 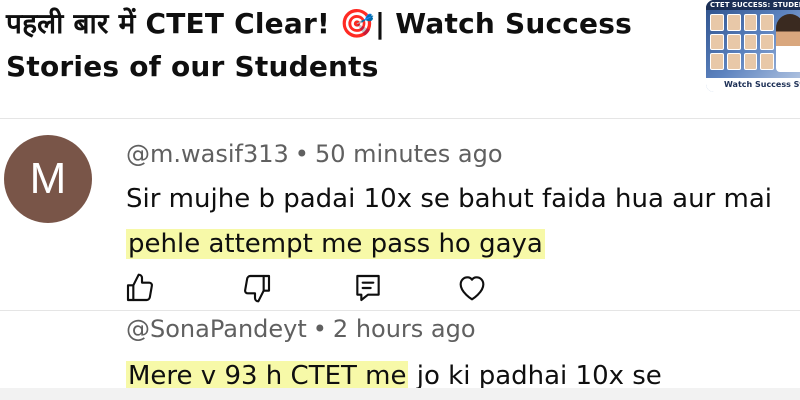 I want to click on thumbnail-banner: CTET SUCCESS: STUDENT, so click(x=753, y=5).